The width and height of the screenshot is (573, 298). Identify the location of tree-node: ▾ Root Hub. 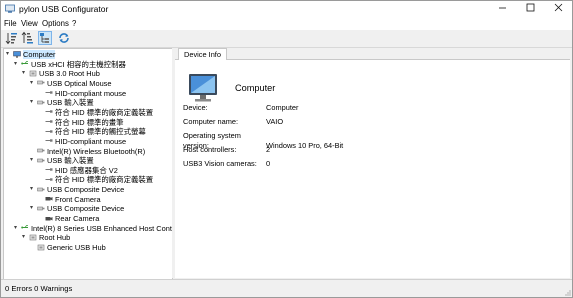
(46, 238).